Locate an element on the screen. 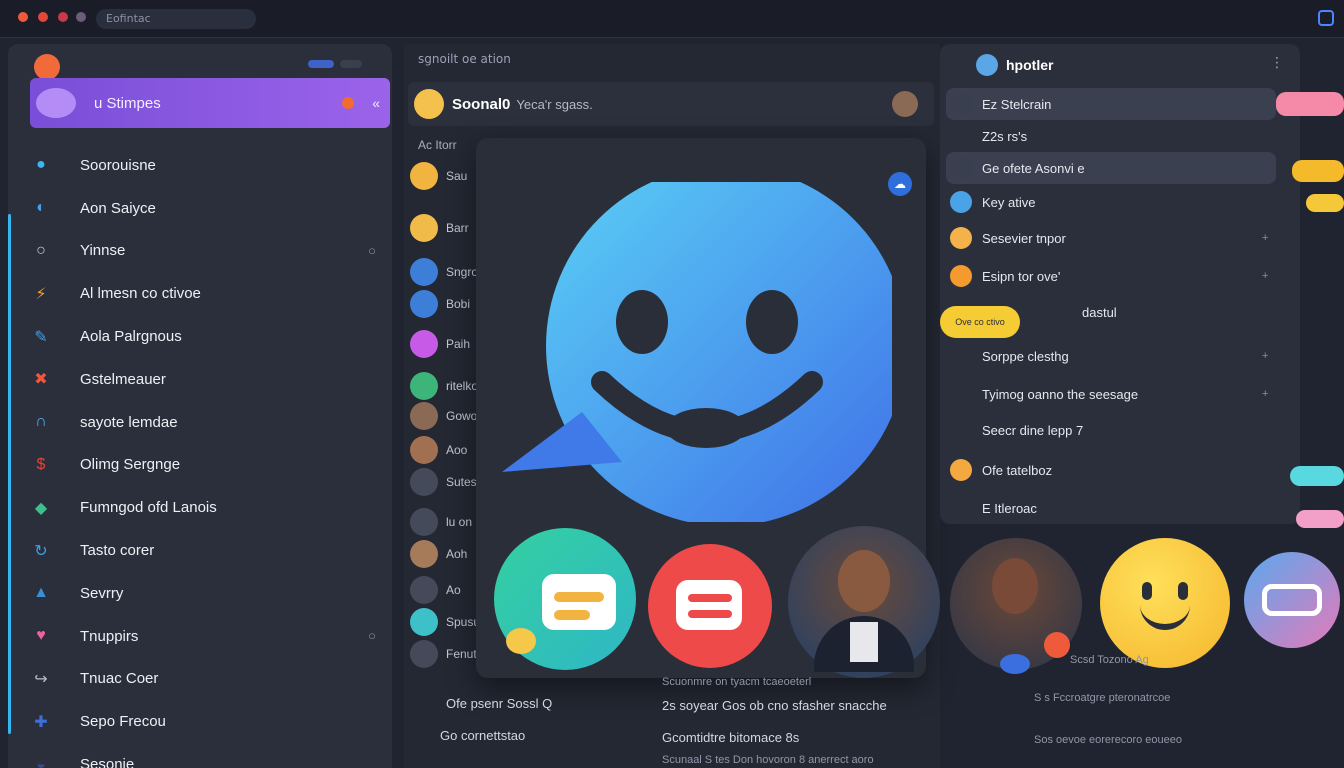  app-icons-row is located at coordinates (919, 602).